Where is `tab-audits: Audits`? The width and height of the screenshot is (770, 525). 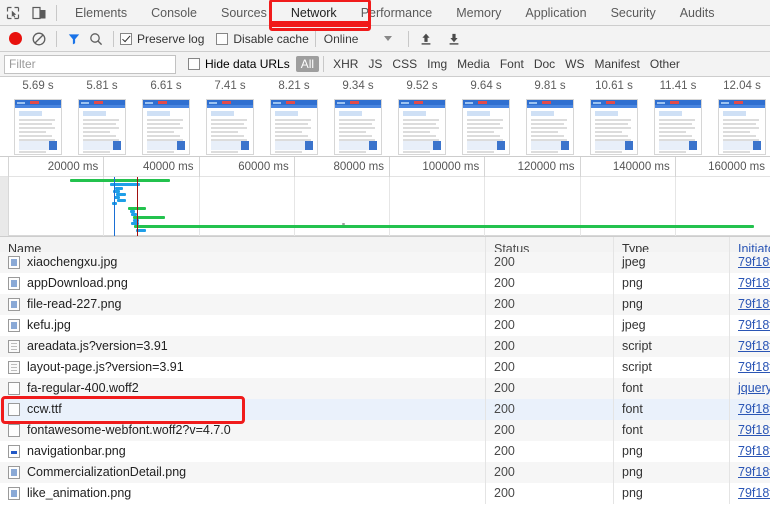
tab-audits: Audits is located at coordinates (697, 13).